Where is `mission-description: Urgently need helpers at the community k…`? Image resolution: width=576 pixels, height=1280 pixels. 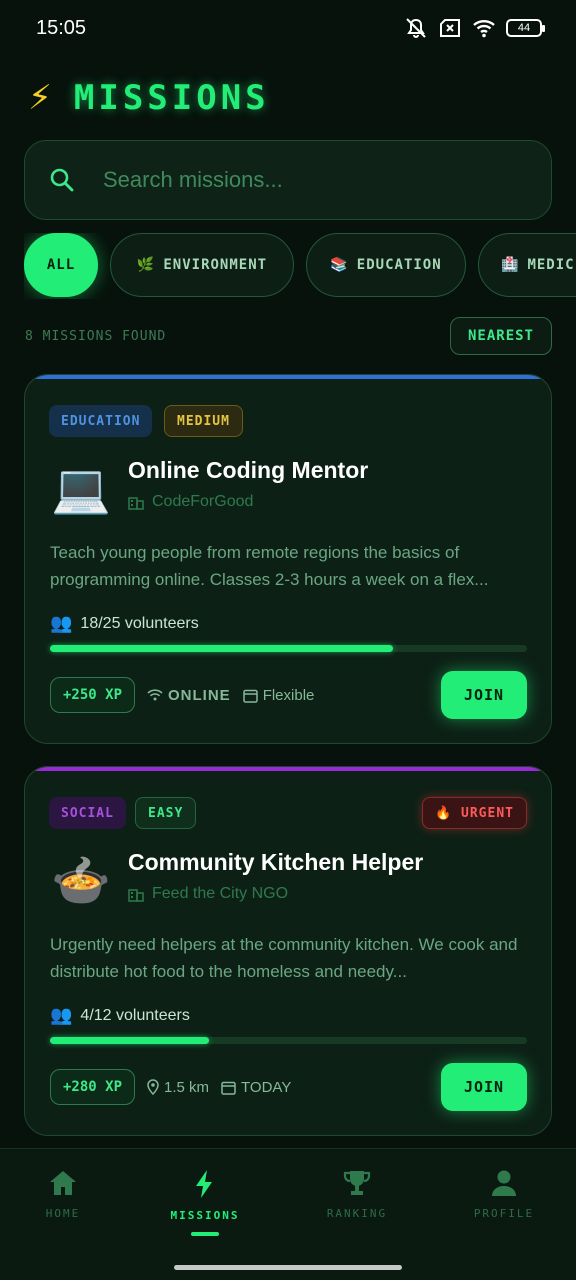 mission-description: Urgently need helpers at the community k… is located at coordinates (284, 958).